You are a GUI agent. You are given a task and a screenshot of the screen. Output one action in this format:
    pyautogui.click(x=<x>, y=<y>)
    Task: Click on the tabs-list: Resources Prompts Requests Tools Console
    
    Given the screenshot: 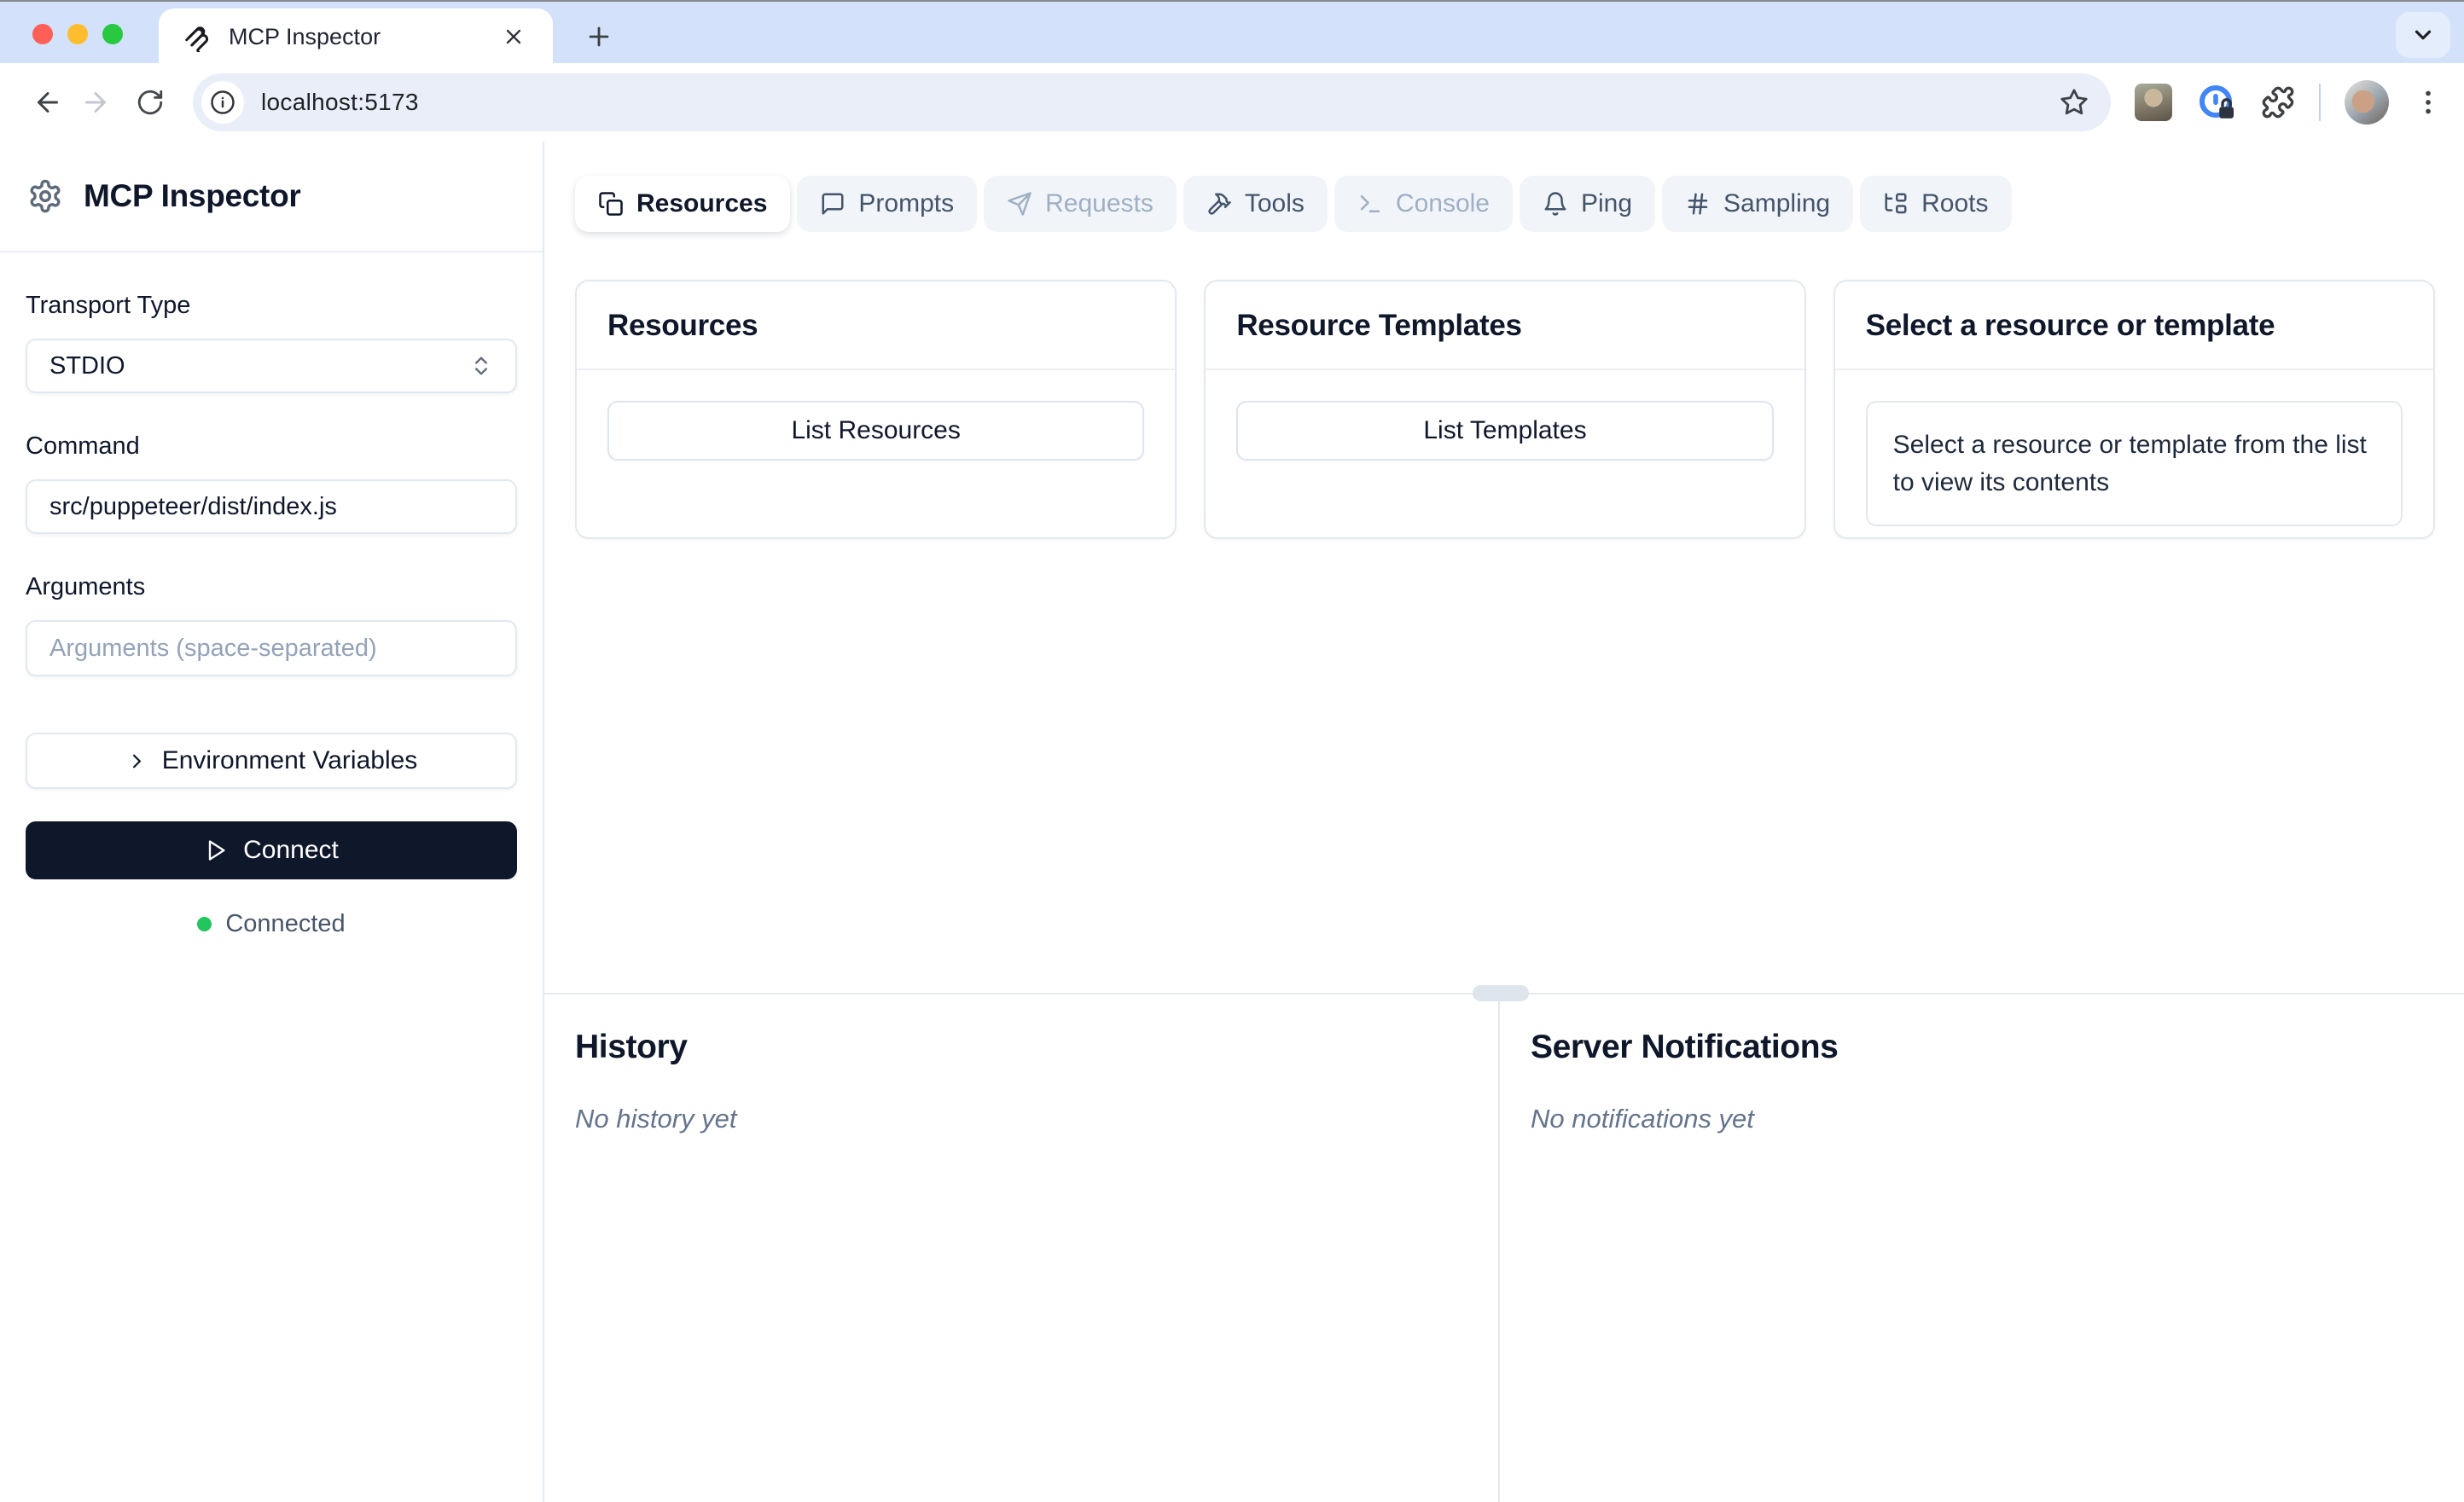 What is the action you would take?
    pyautogui.click(x=1505, y=204)
    